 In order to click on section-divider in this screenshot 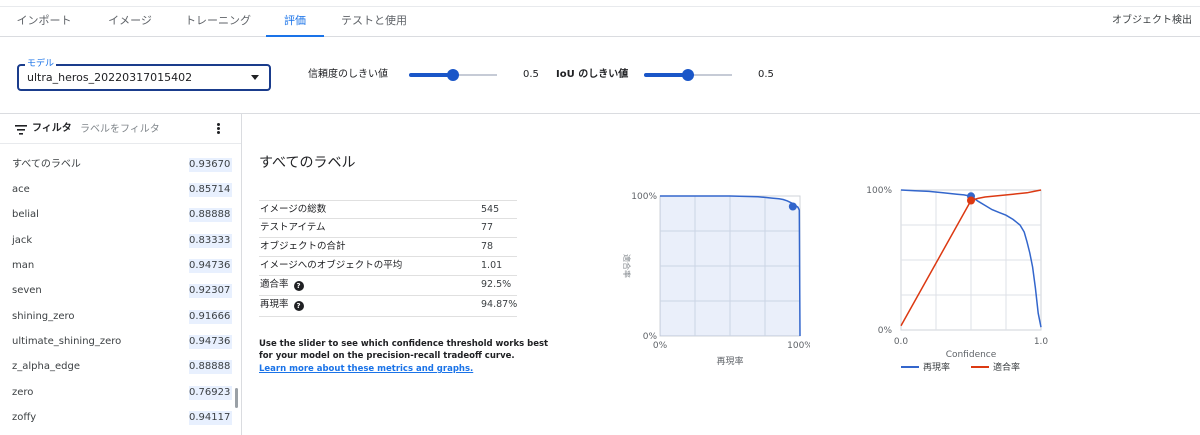, I will do `click(600, 113)`.